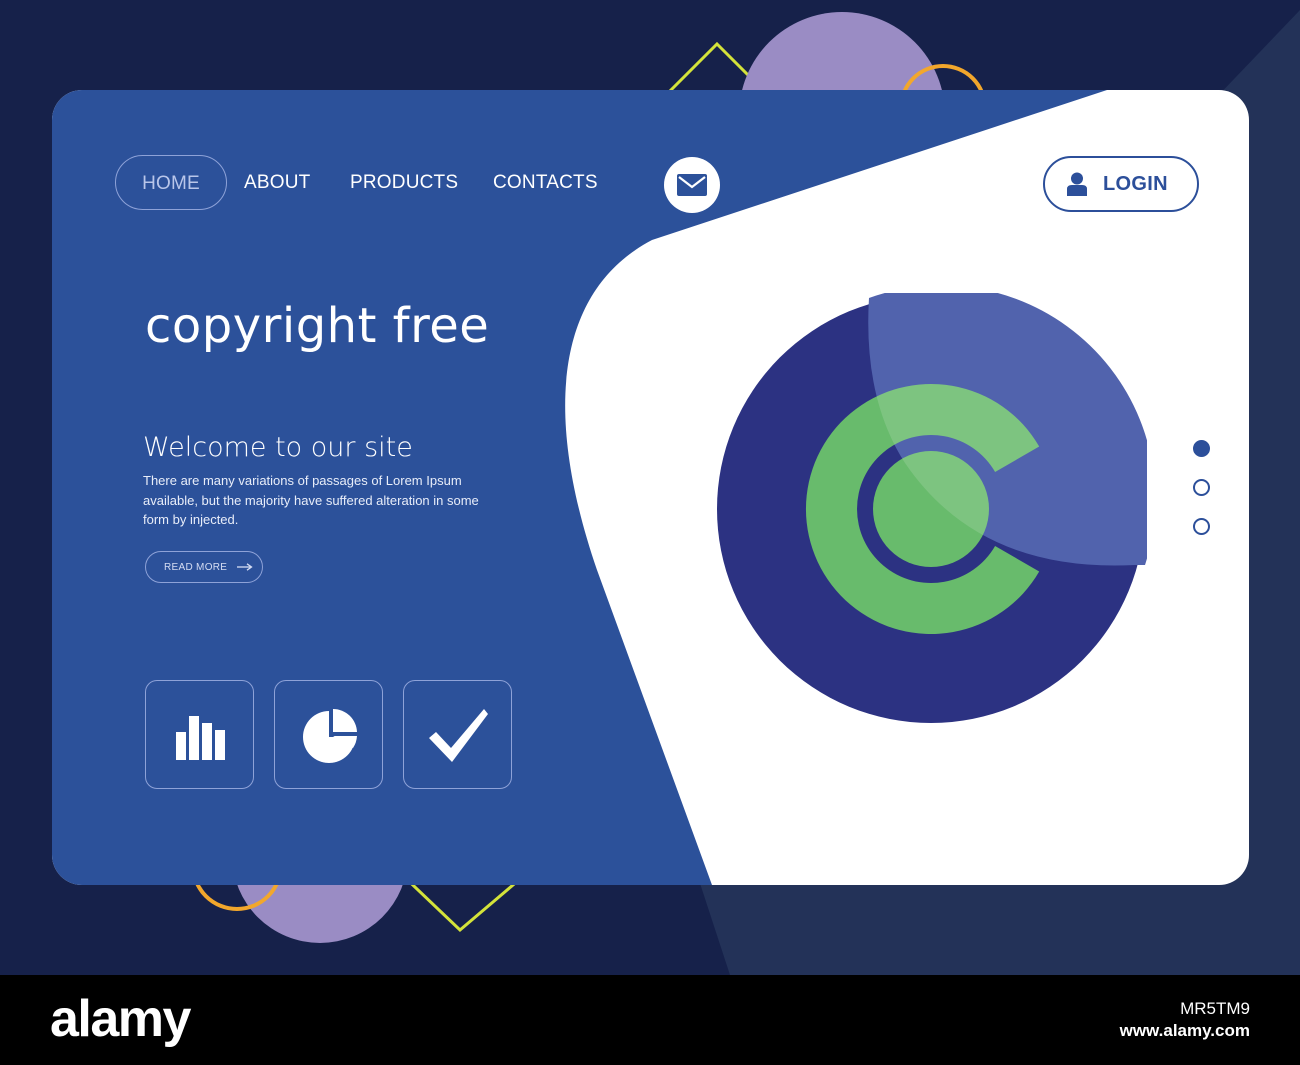 The height and width of the screenshot is (1065, 1300). I want to click on nav-home: HOME, so click(171, 182).